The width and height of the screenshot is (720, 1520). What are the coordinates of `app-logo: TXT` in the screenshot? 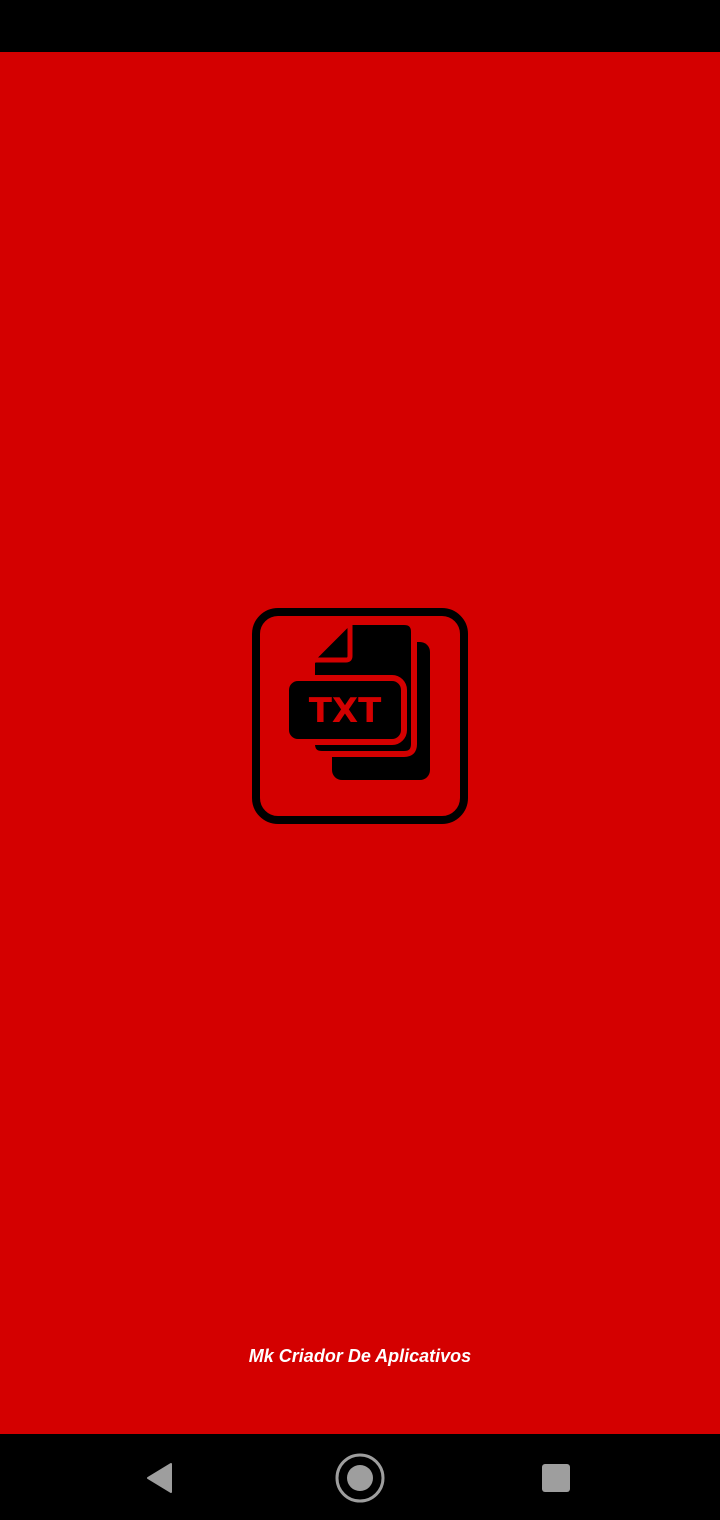 It's located at (360, 716).